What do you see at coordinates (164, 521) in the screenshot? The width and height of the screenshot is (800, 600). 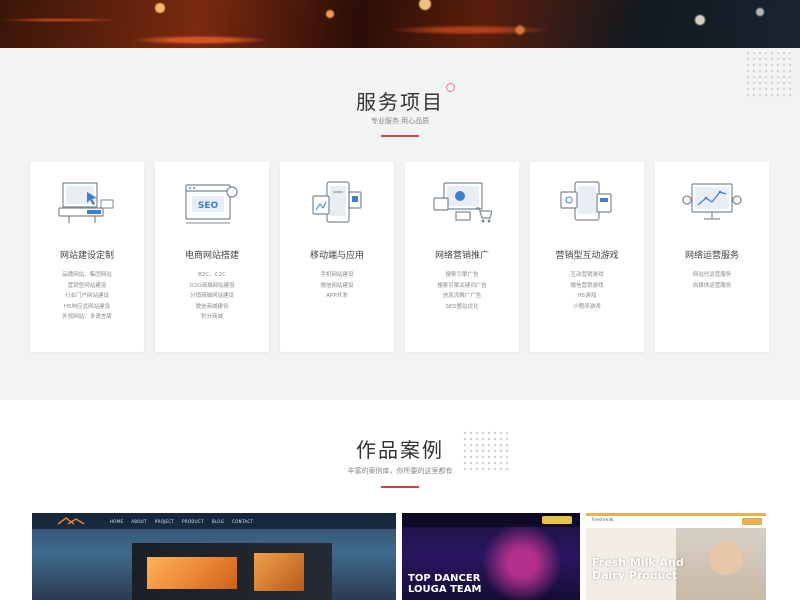 I see `case-nav-item: PROJECT` at bounding box center [164, 521].